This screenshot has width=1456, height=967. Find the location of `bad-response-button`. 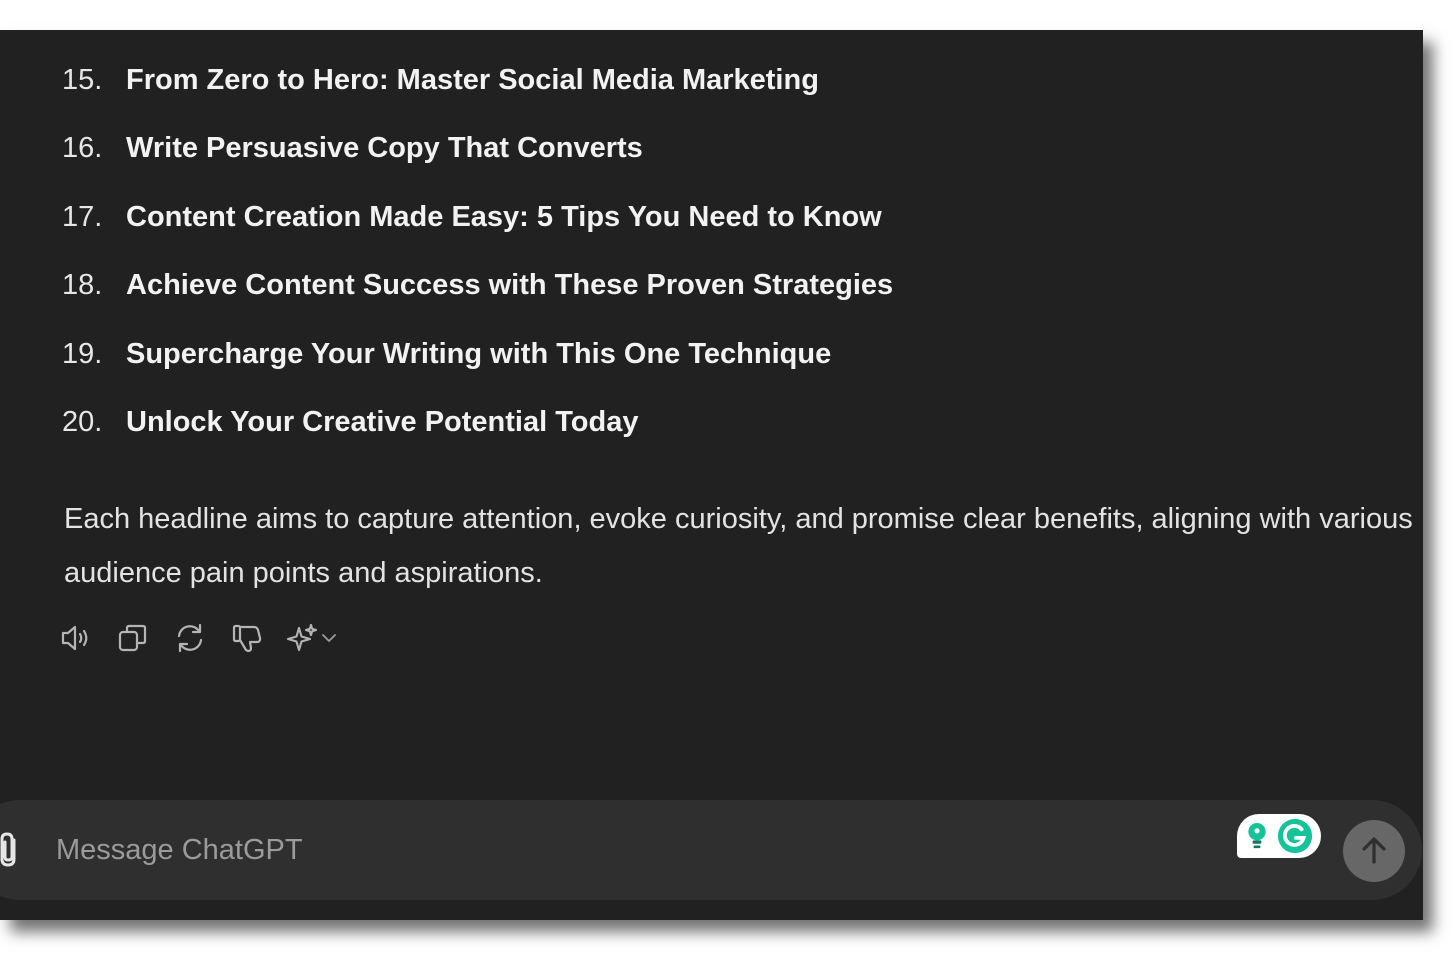

bad-response-button is located at coordinates (247, 638).